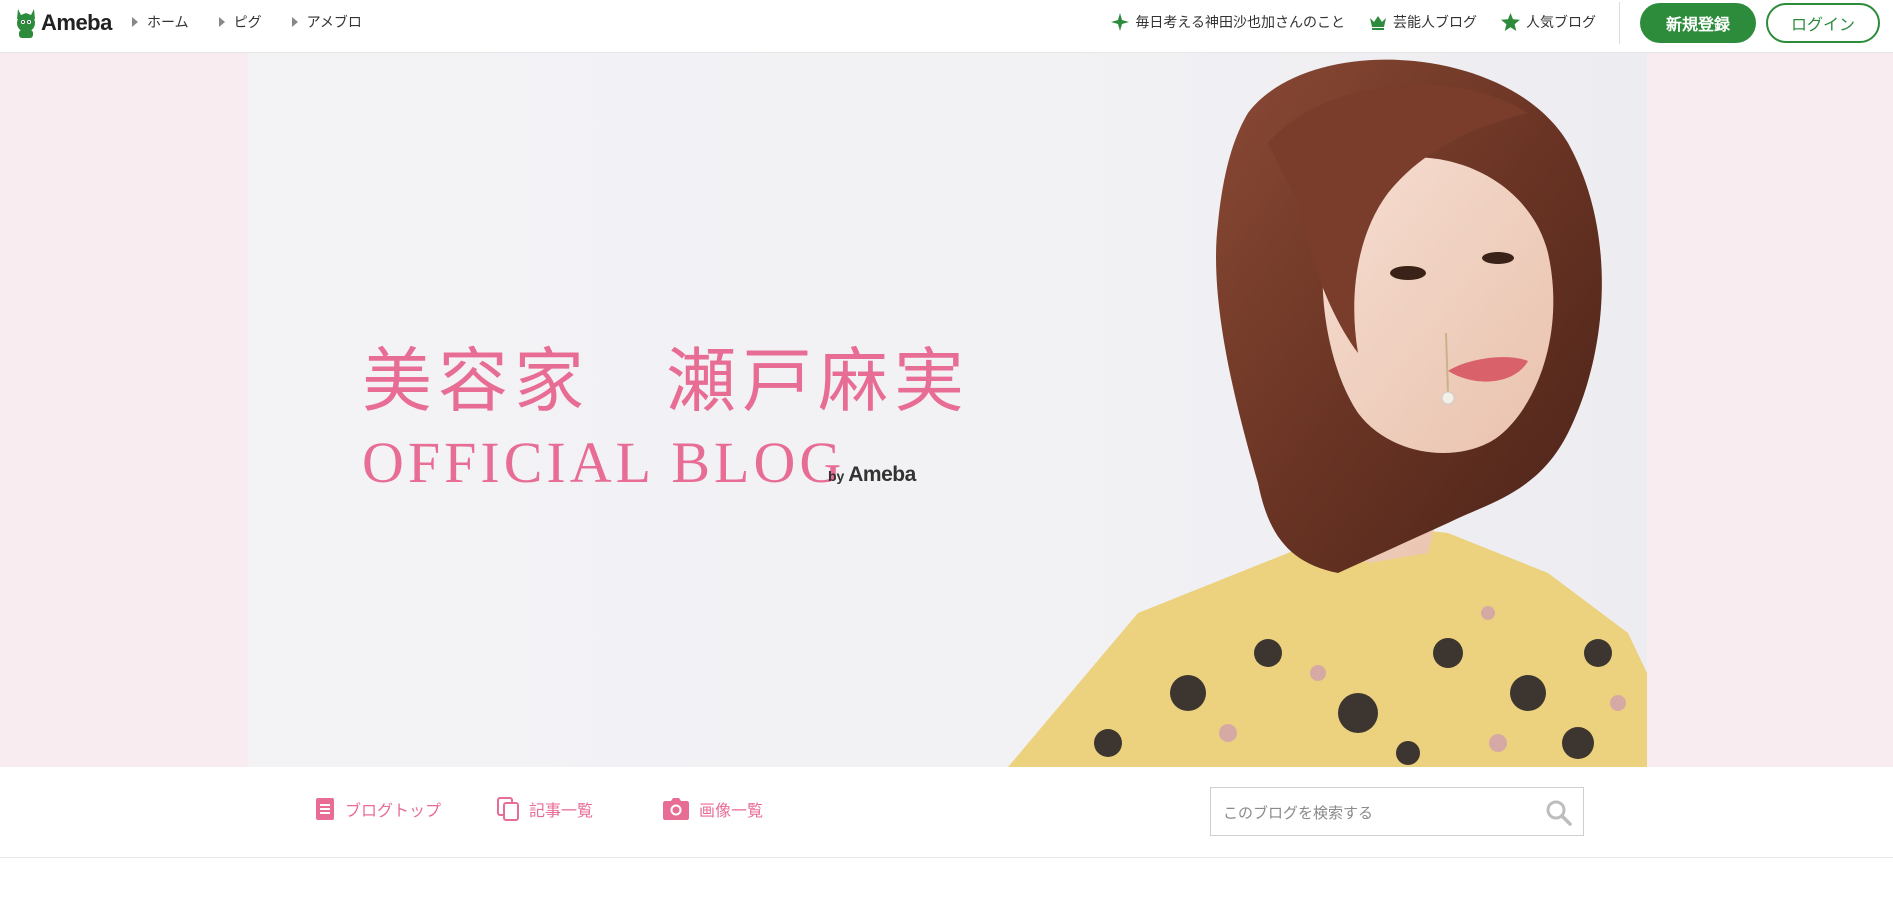 This screenshot has height=901, width=1893. I want to click on blog-top-link: ブログトップ, so click(378, 809).